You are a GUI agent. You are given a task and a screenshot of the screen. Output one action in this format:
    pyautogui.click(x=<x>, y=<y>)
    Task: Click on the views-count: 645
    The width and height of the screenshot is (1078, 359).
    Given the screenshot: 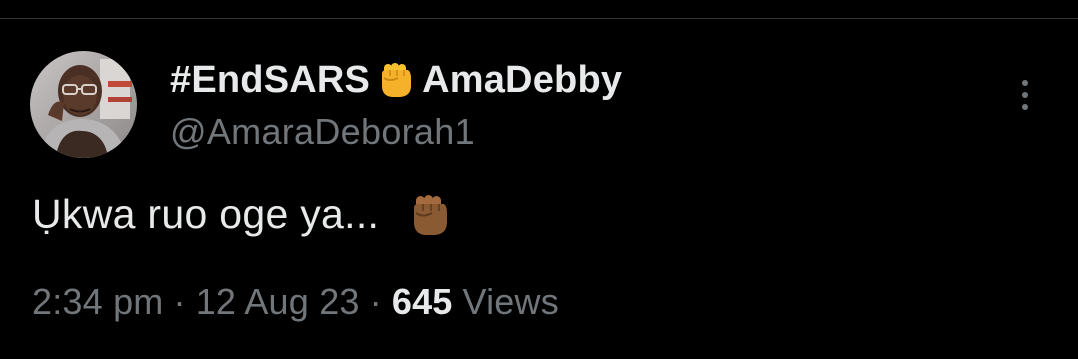 What is the action you would take?
    pyautogui.click(x=422, y=301)
    